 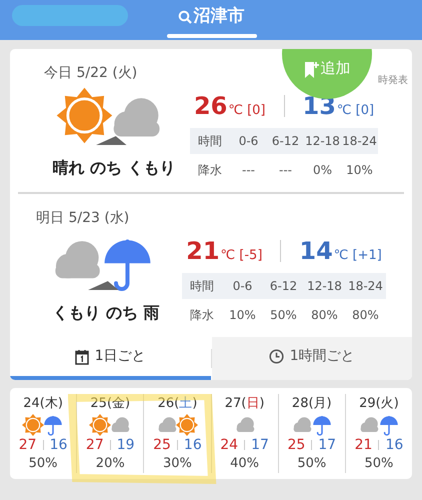 I want to click on low-temperature: 14, so click(x=316, y=251).